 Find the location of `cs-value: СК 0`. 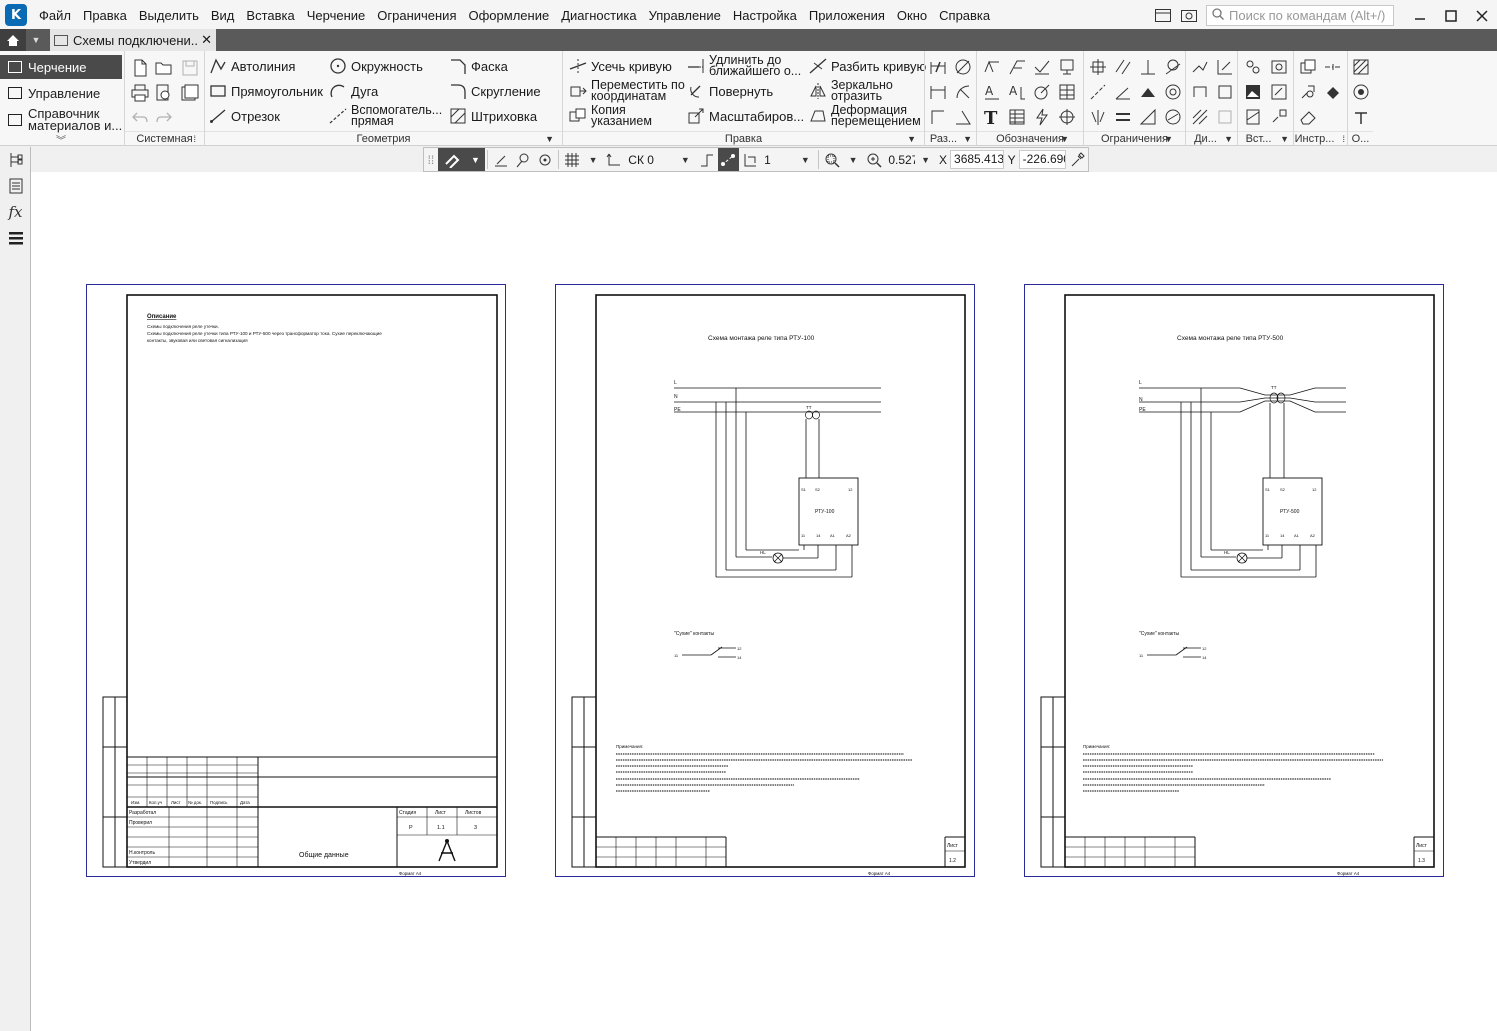

cs-value: СК 0 is located at coordinates (650, 160).